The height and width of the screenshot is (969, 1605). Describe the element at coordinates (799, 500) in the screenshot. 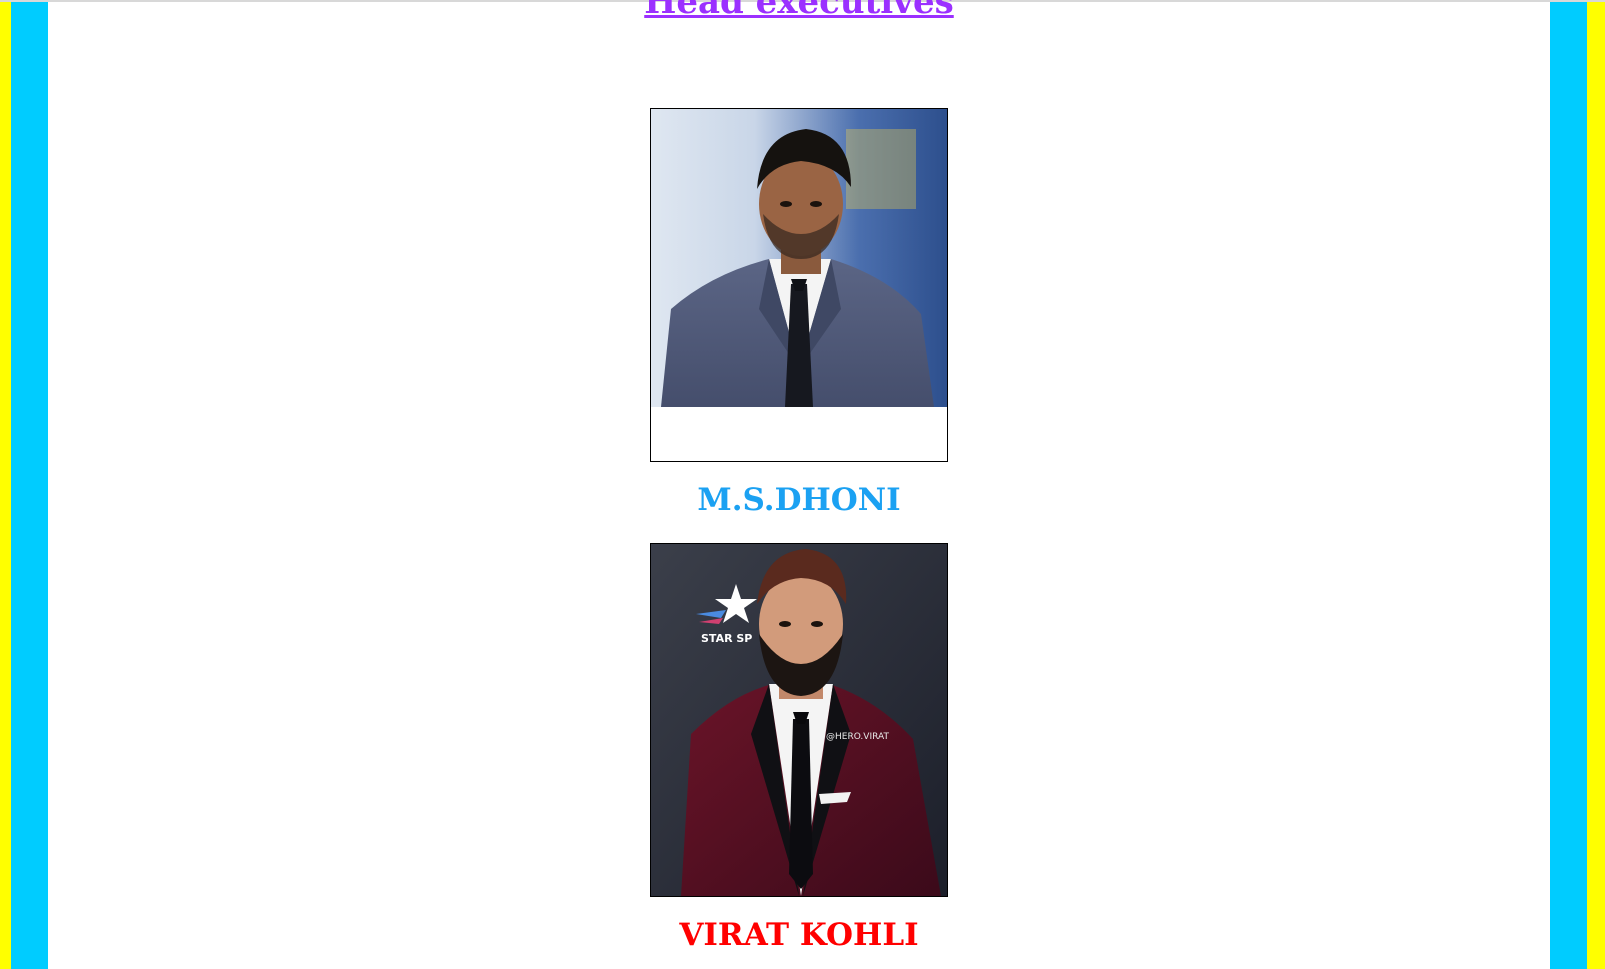

I see `executive-name-1: M.S.DHONI` at that location.